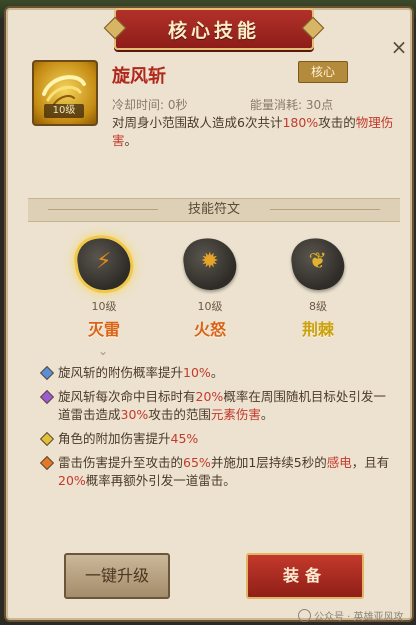  I want to click on lightning-rune-icon: ⚡, so click(103, 262).